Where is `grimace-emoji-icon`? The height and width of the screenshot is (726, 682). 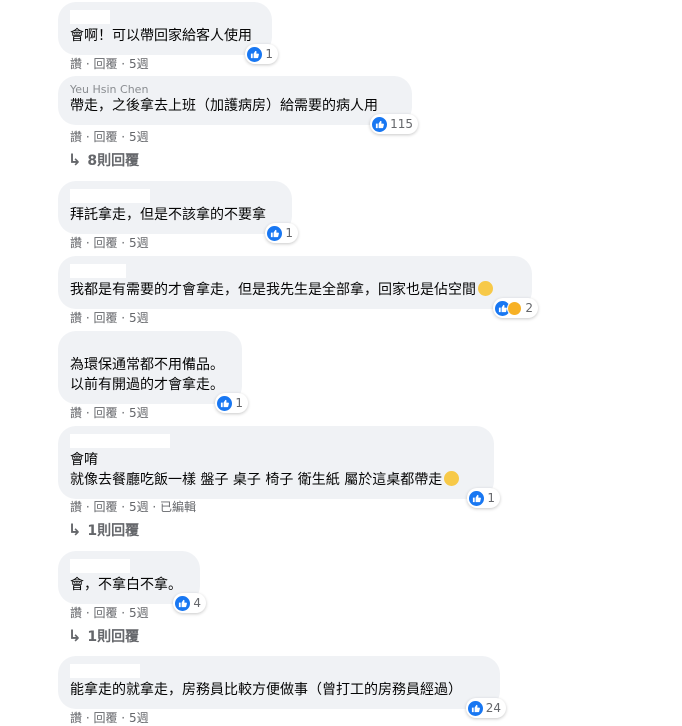
grimace-emoji-icon is located at coordinates (485, 288).